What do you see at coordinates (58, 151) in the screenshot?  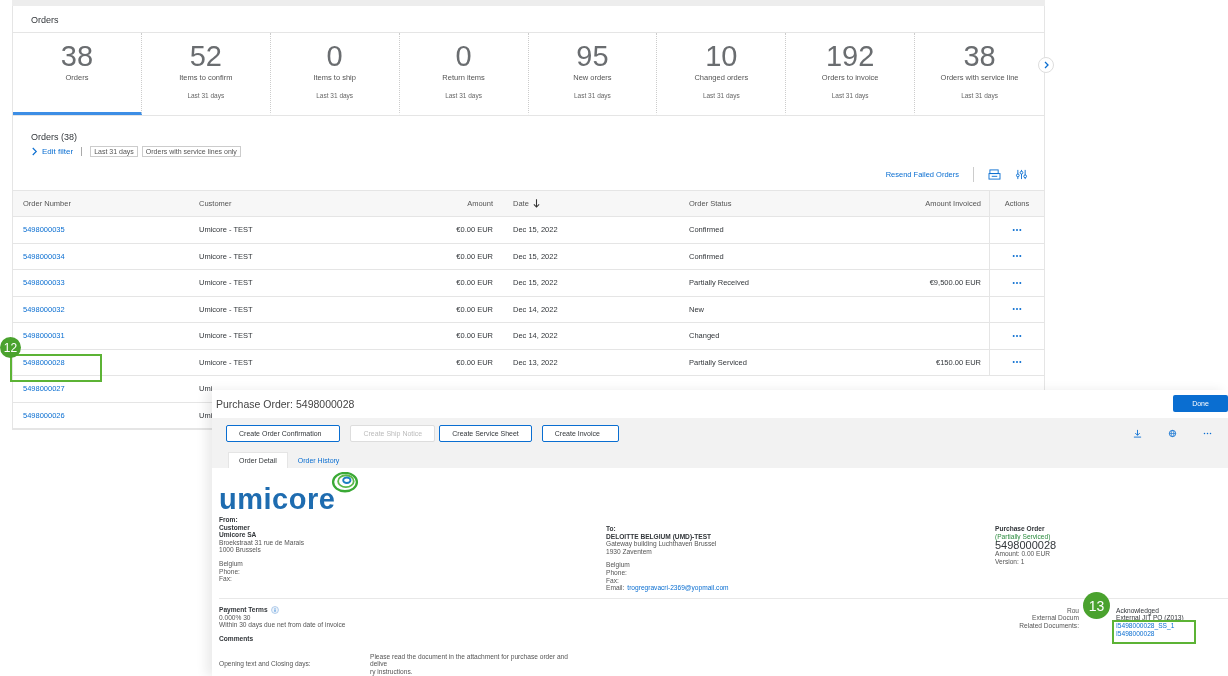 I see `edit-filter-link: Edit filter` at bounding box center [58, 151].